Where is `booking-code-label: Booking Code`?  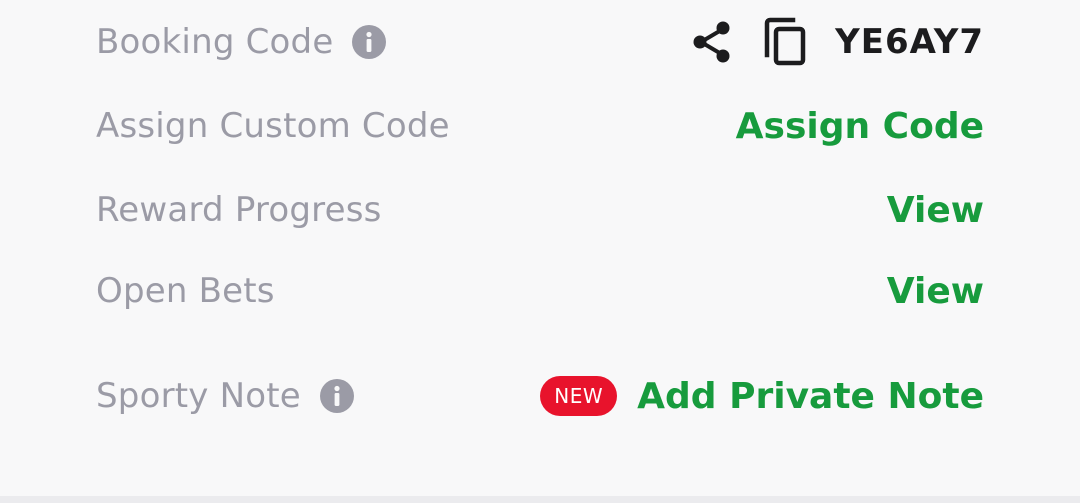 booking-code-label: Booking Code is located at coordinates (215, 42).